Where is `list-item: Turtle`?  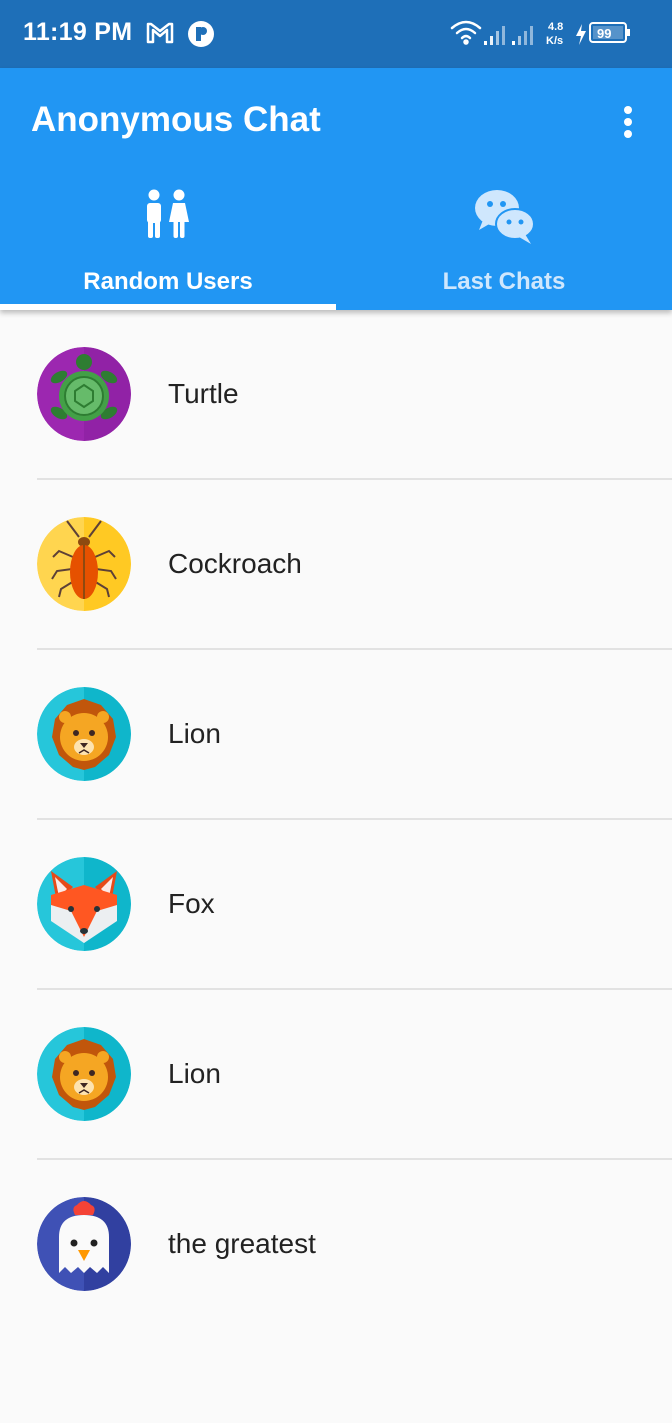
list-item: Turtle is located at coordinates (336, 395).